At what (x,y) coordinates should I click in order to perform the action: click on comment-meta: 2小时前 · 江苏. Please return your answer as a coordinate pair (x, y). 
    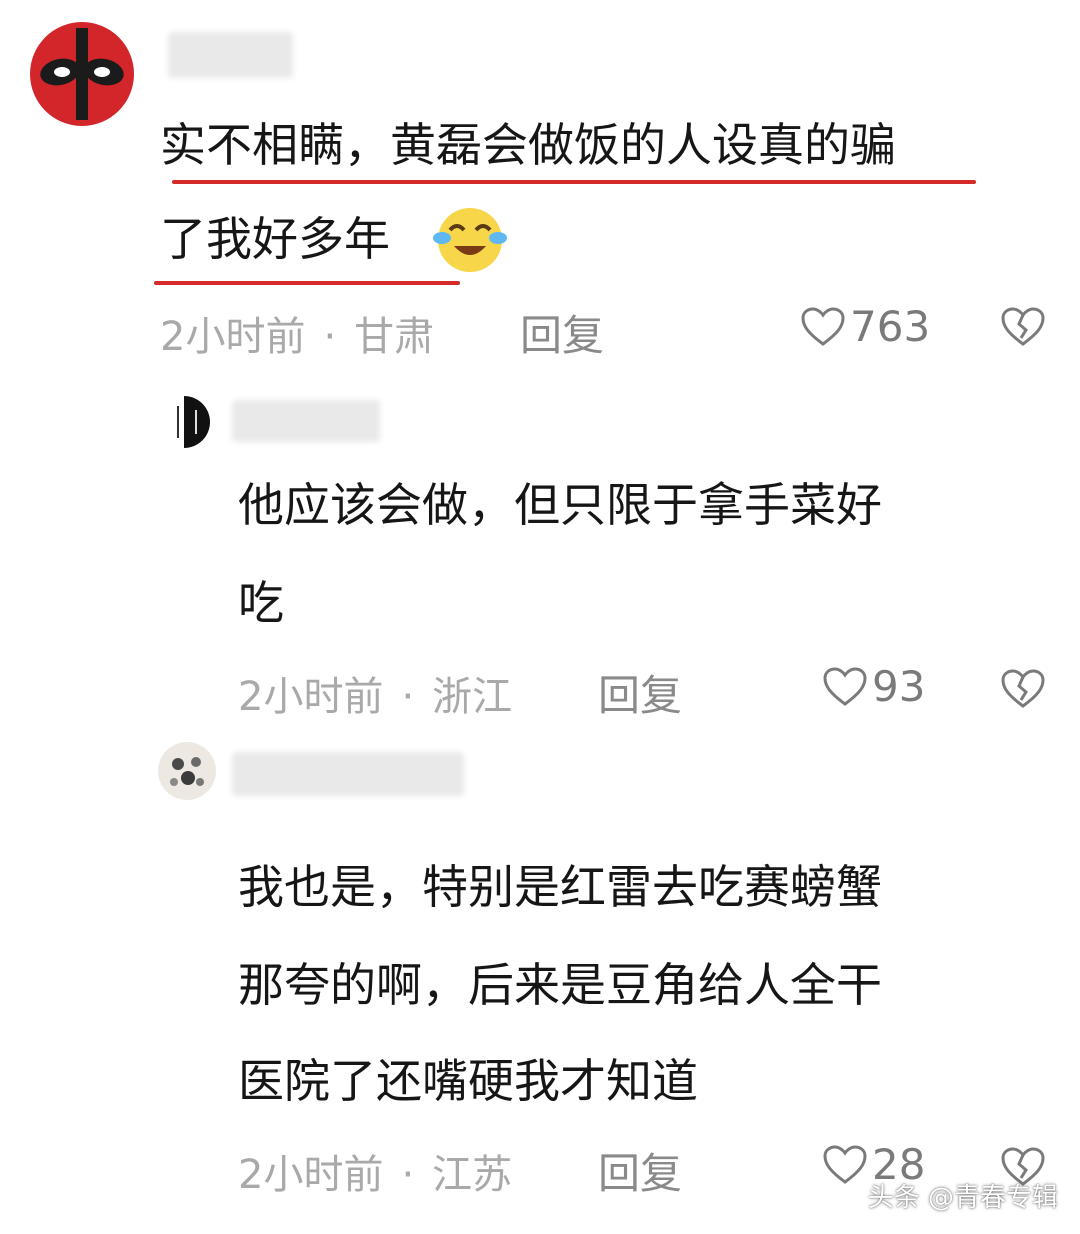
    Looking at the image, I should click on (375, 1171).